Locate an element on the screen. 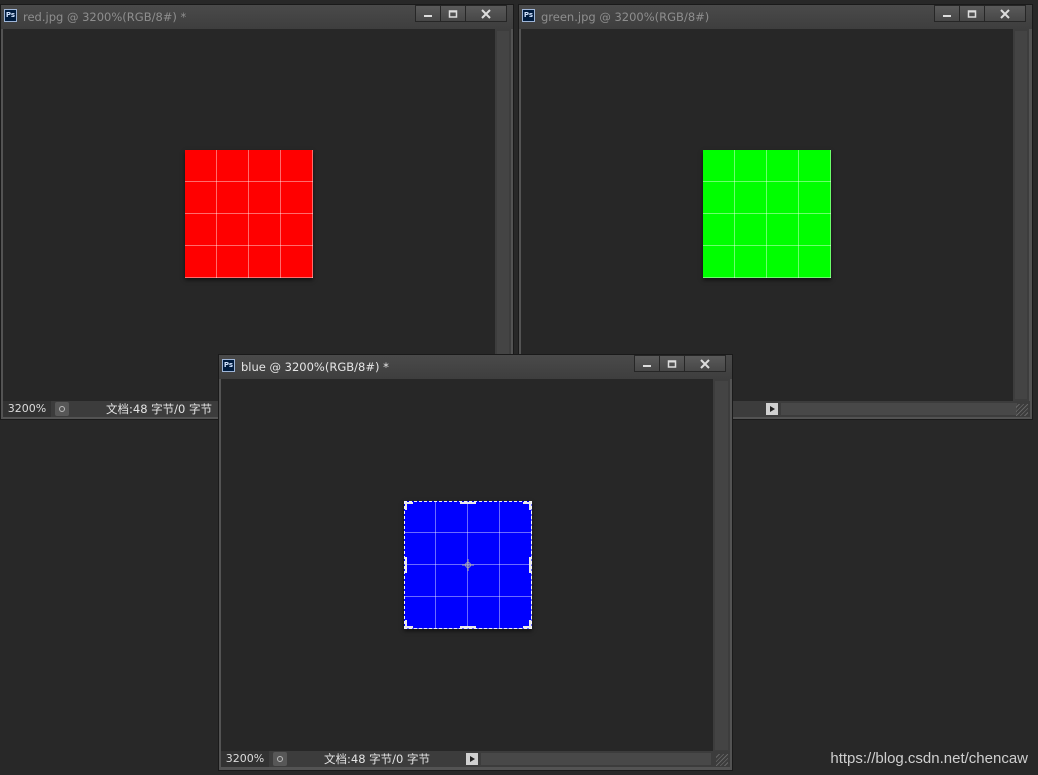 The width and height of the screenshot is (1038, 775). transform-handle-top-left is located at coordinates (409, 506).